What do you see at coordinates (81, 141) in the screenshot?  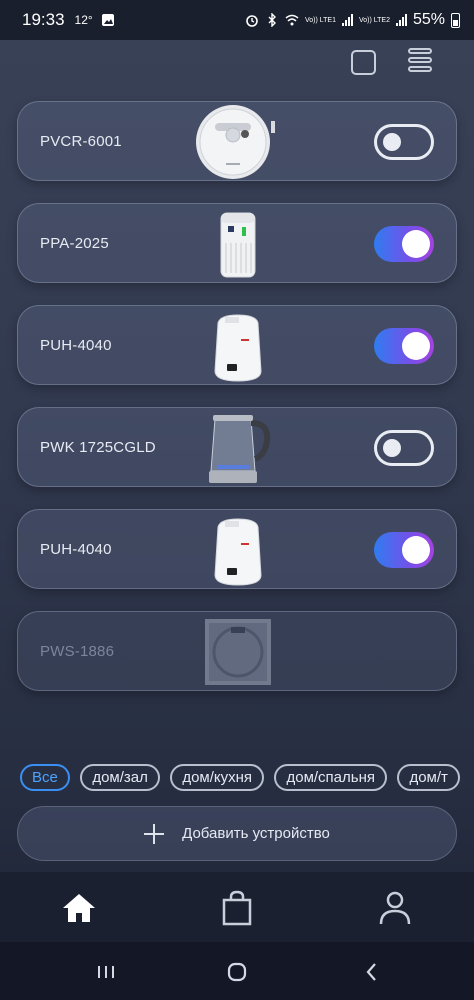 I see `device-name: PVCR-6001` at bounding box center [81, 141].